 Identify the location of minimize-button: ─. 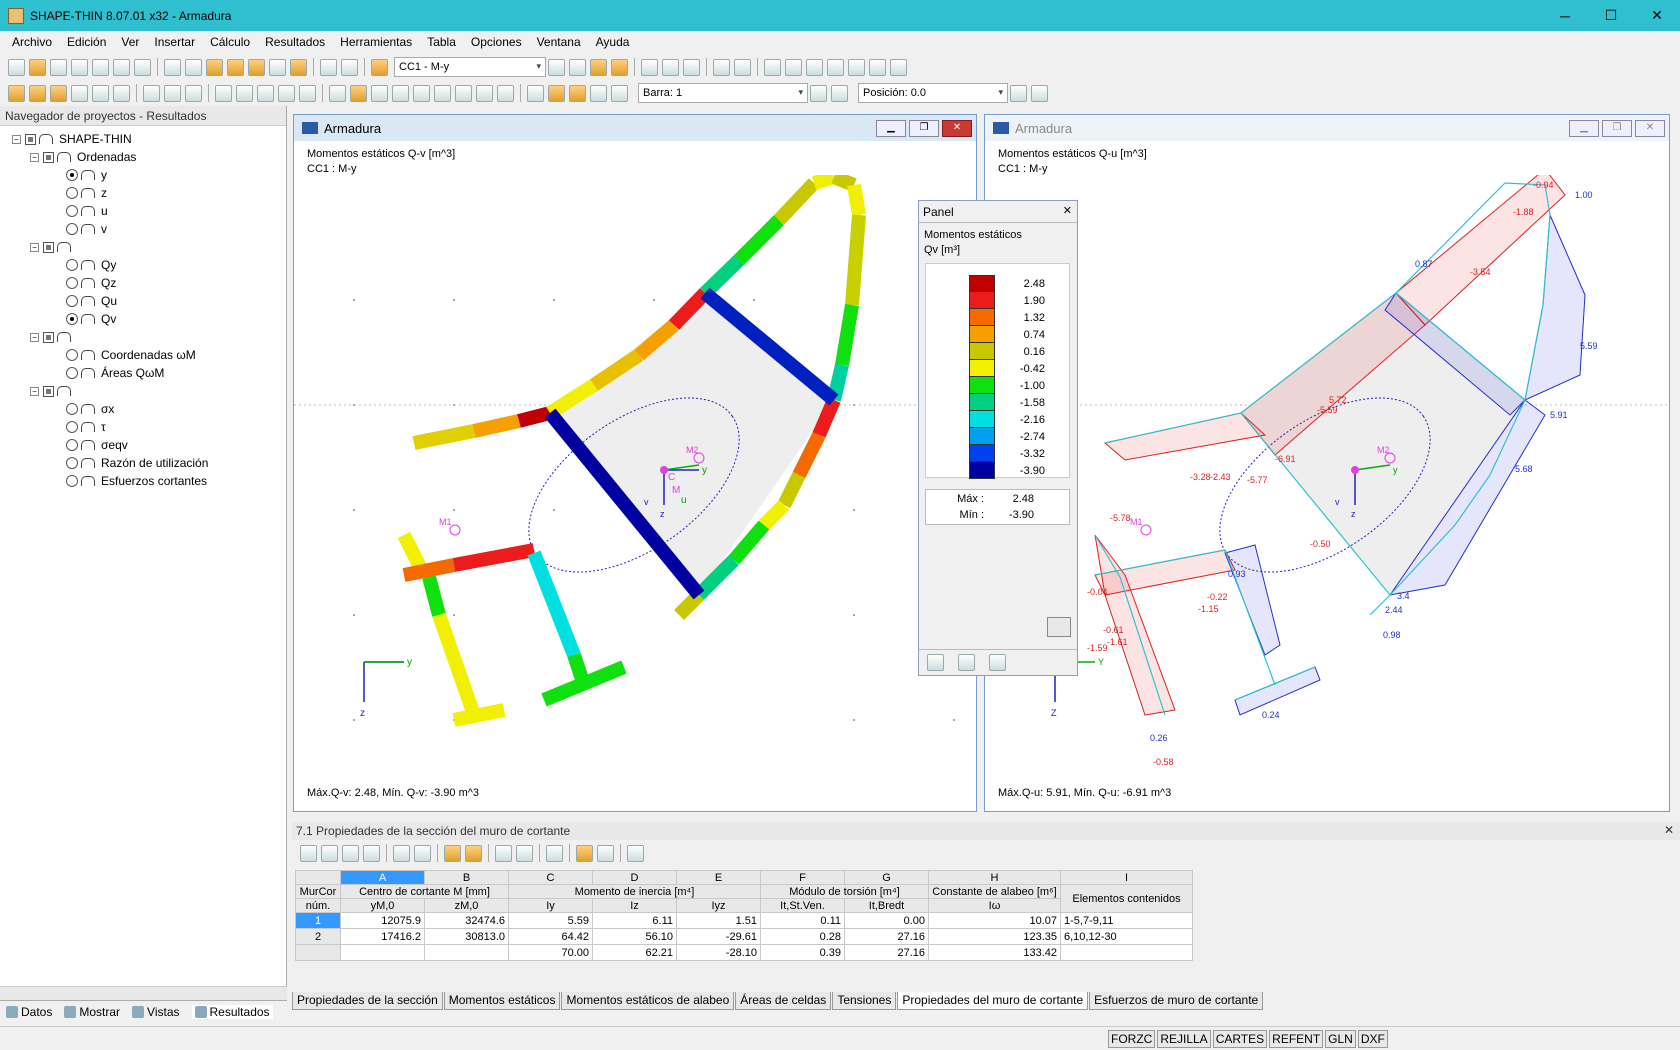
(1565, 15).